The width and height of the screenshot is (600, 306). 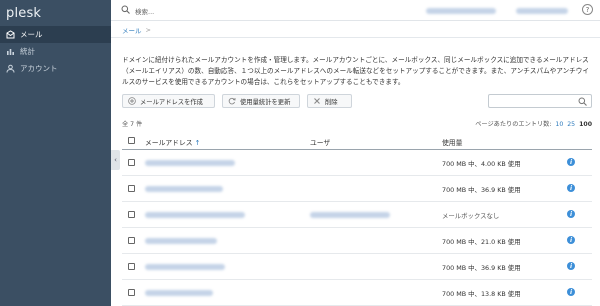 I want to click on per-page-option-25: 25, so click(x=571, y=124).